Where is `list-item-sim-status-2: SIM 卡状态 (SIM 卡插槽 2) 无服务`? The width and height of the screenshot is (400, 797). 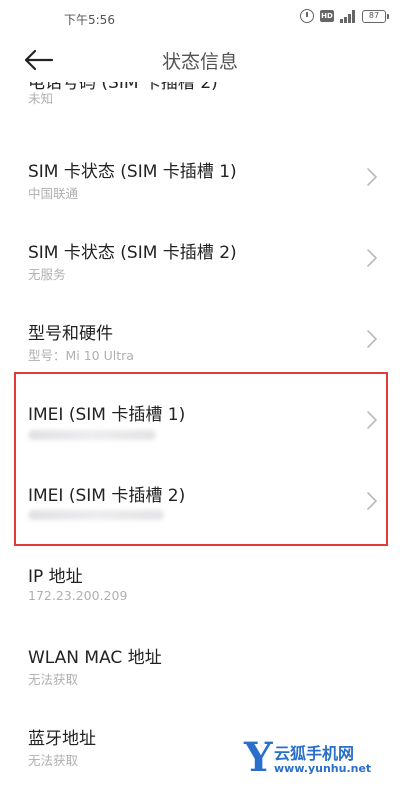 list-item-sim-status-2: SIM 卡状态 (SIM 卡插槽 2) 无服务 is located at coordinates (200, 261).